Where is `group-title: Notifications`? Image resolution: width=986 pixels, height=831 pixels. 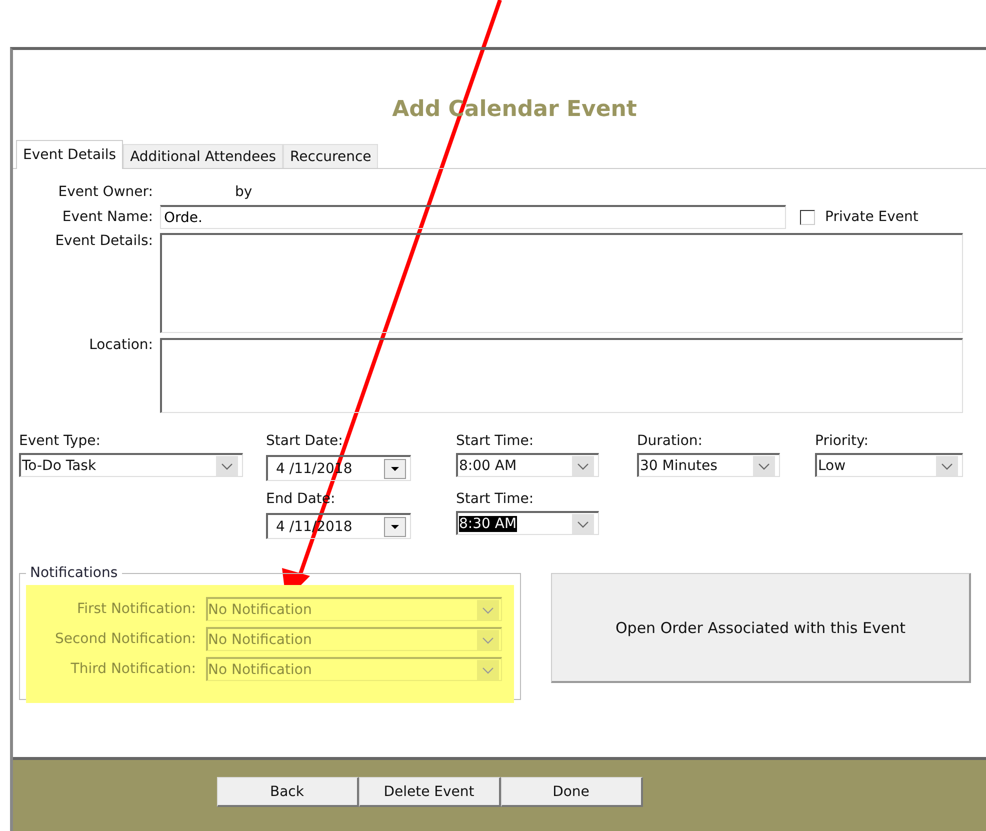 group-title: Notifications is located at coordinates (74, 573).